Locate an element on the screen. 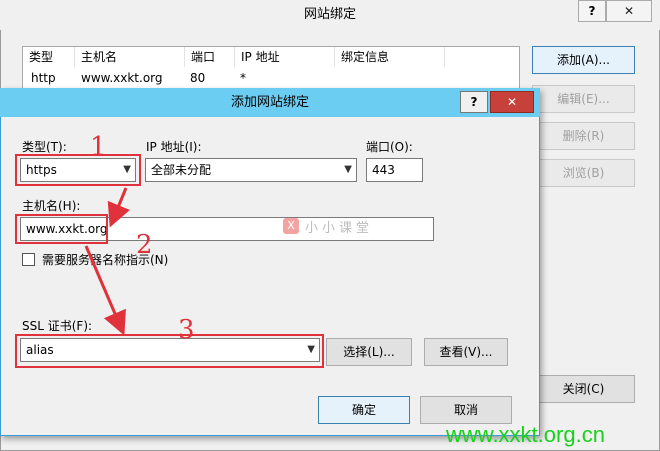 This screenshot has height=451, width=660. site-watermark: www.xxkt.org.cn is located at coordinates (525, 434).